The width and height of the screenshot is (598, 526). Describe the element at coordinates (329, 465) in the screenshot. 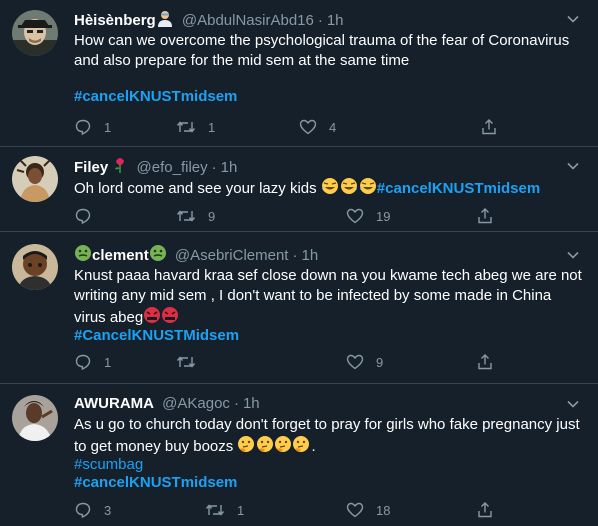

I see `hashtag-line: #scumbag` at that location.